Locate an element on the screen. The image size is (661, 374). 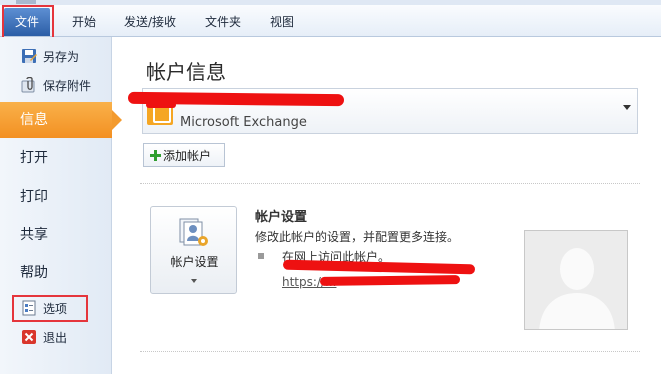
nav-info: 信息 is located at coordinates (61, 120).